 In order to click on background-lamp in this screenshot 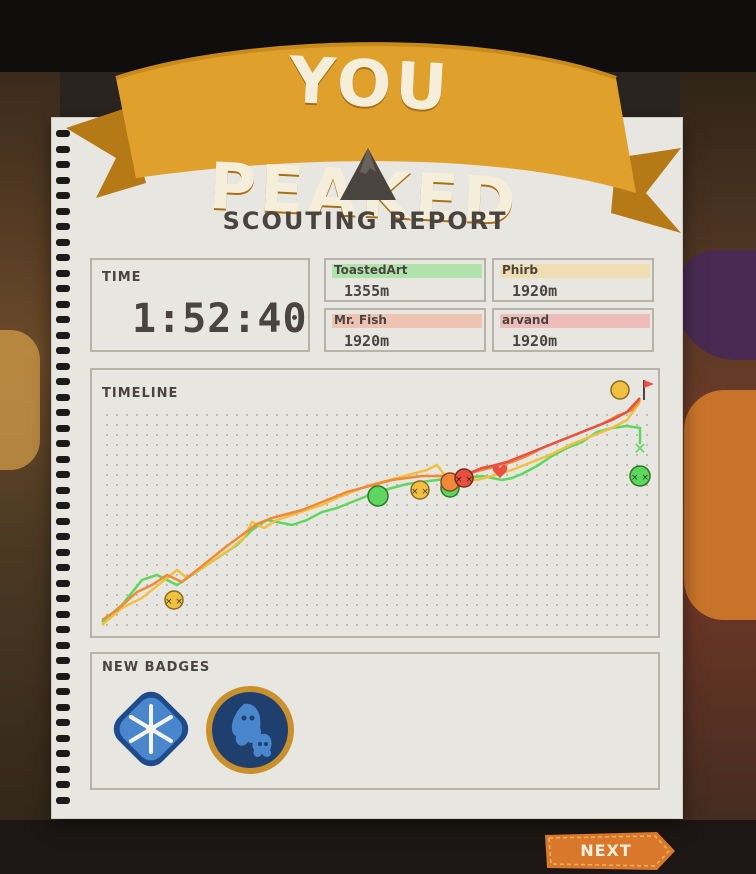, I will do `click(20, 400)`.